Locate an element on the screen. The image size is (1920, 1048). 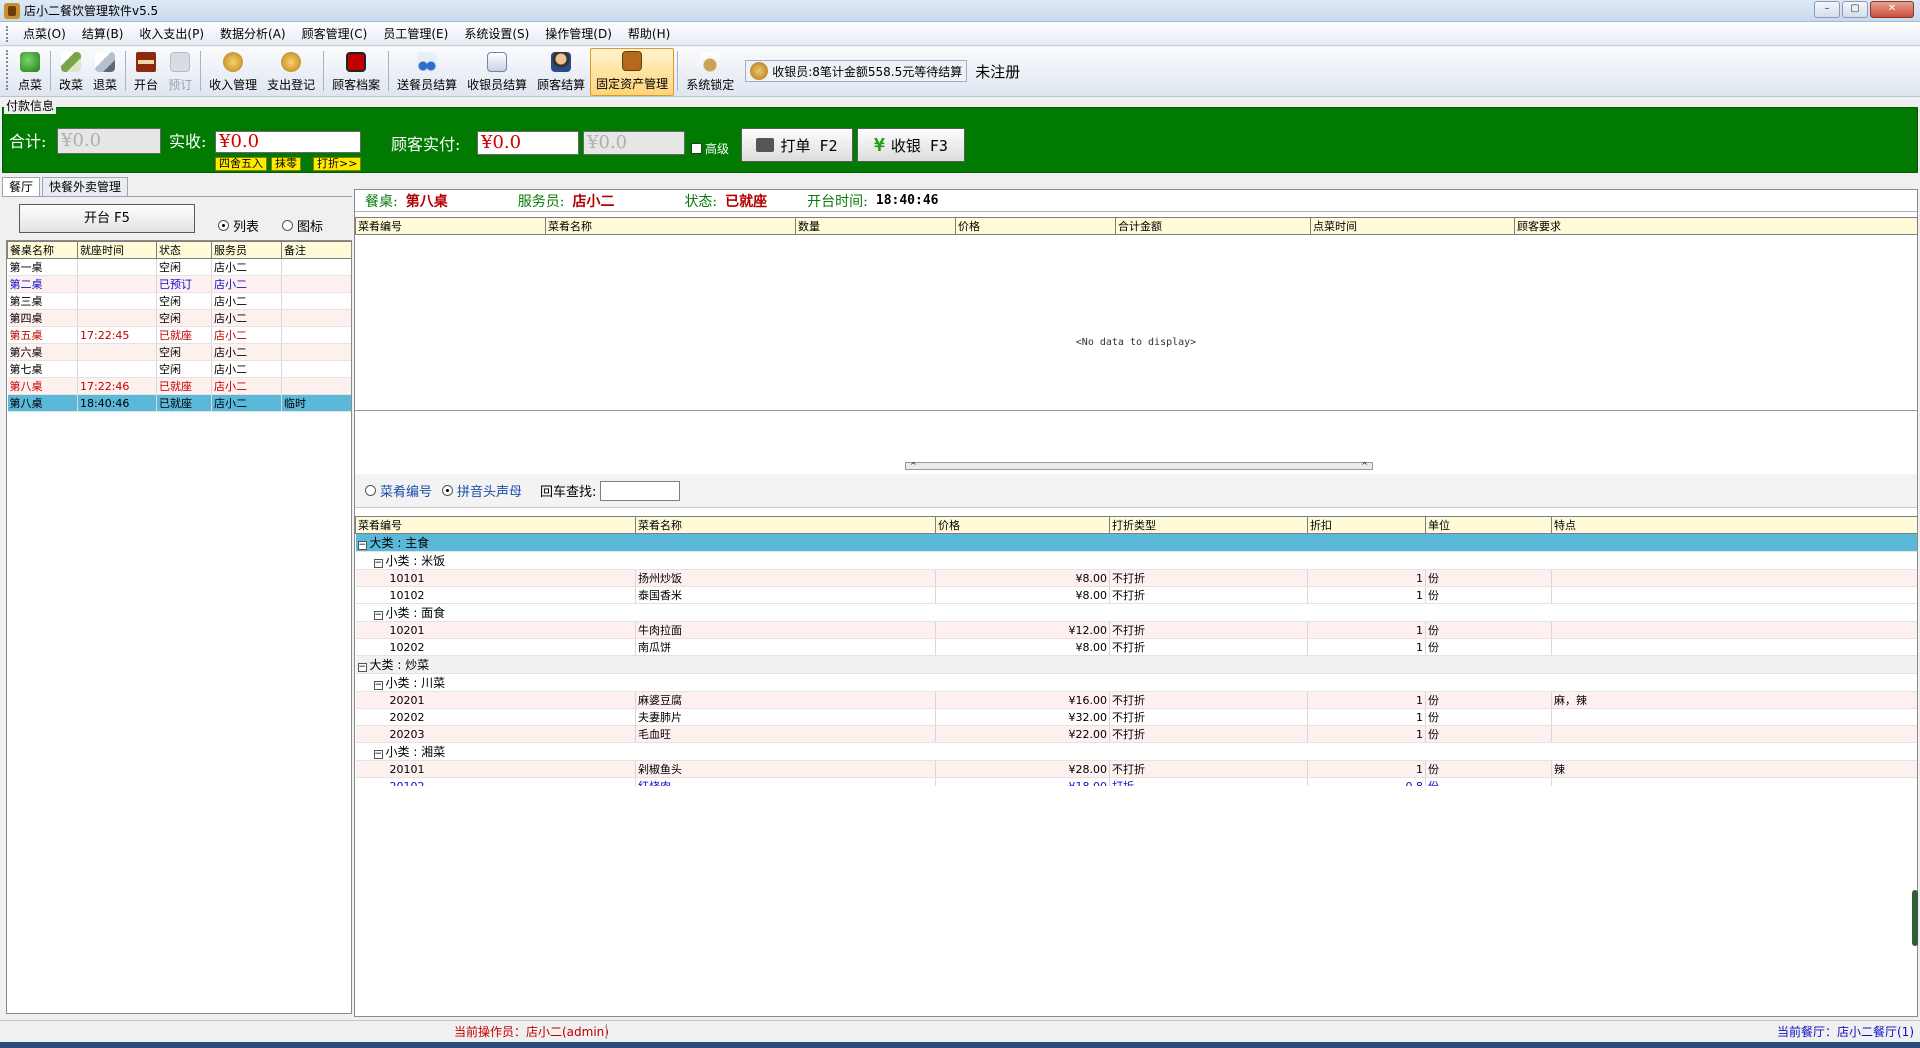
close-button: ✕ is located at coordinates (1892, 9).